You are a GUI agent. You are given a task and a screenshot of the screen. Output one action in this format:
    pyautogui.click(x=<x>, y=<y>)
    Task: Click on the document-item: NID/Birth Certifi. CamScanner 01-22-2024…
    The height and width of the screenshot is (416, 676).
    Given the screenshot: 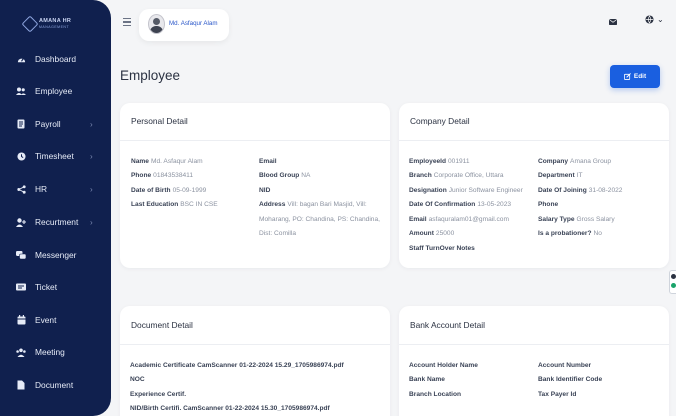 What is the action you would take?
    pyautogui.click(x=230, y=409)
    